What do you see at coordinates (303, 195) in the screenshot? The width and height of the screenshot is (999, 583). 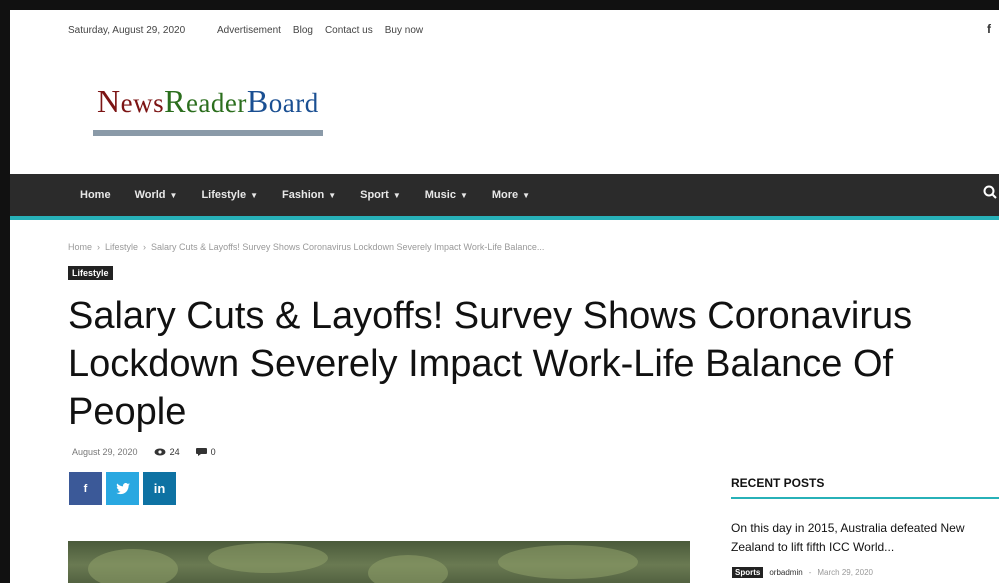 I see `nav-label: Fashion` at bounding box center [303, 195].